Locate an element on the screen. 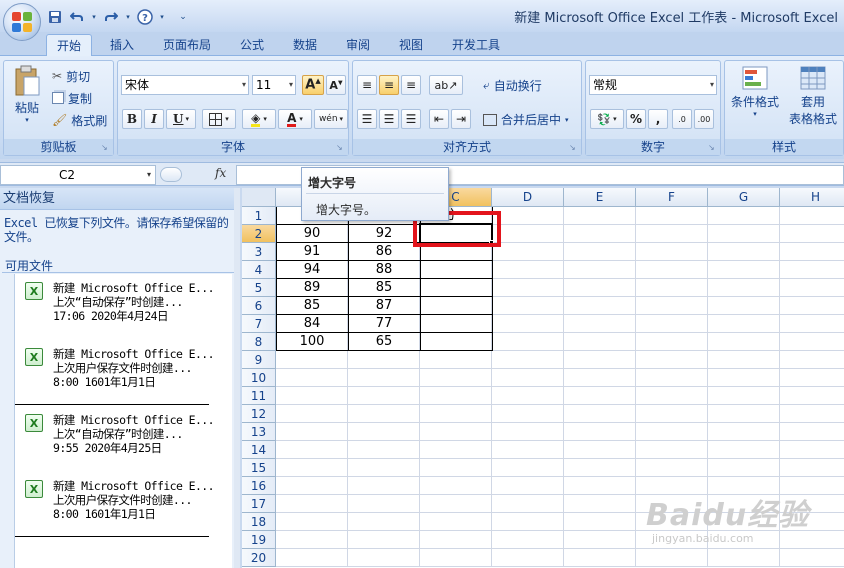 The width and height of the screenshot is (844, 568). row-header-20: 20 is located at coordinates (259, 558).